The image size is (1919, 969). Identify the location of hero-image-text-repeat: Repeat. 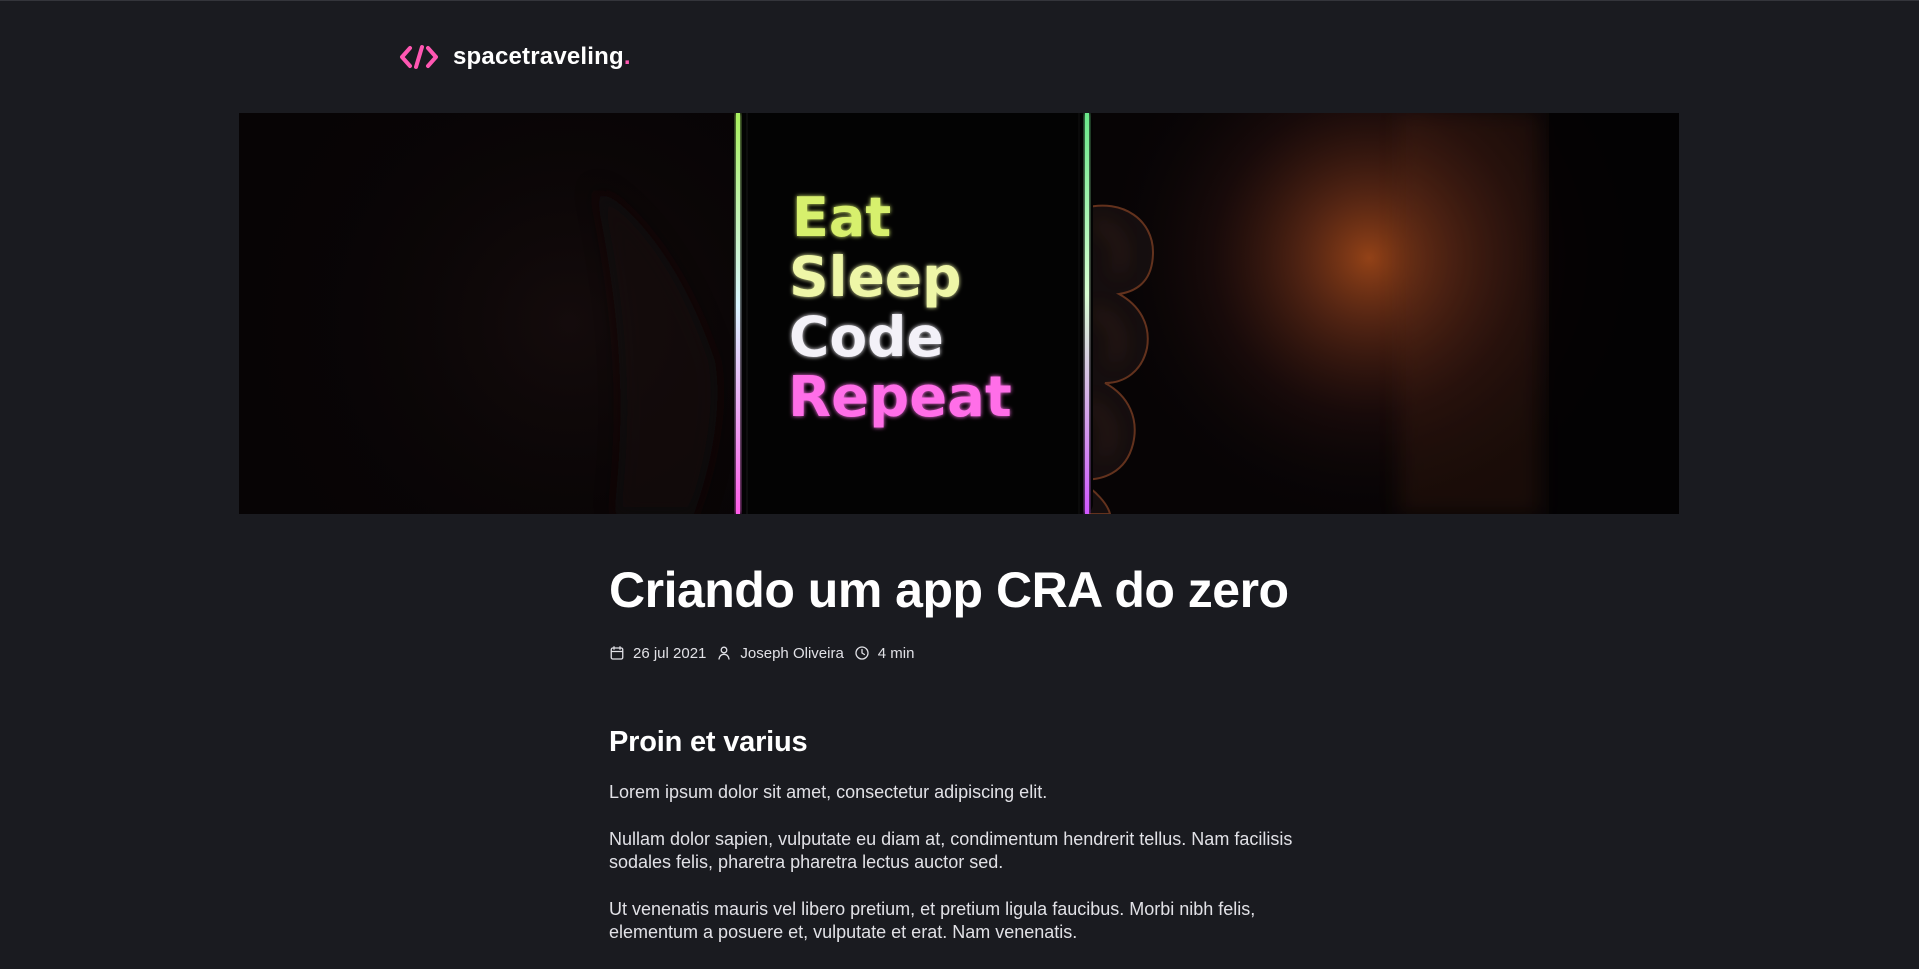
(900, 397).